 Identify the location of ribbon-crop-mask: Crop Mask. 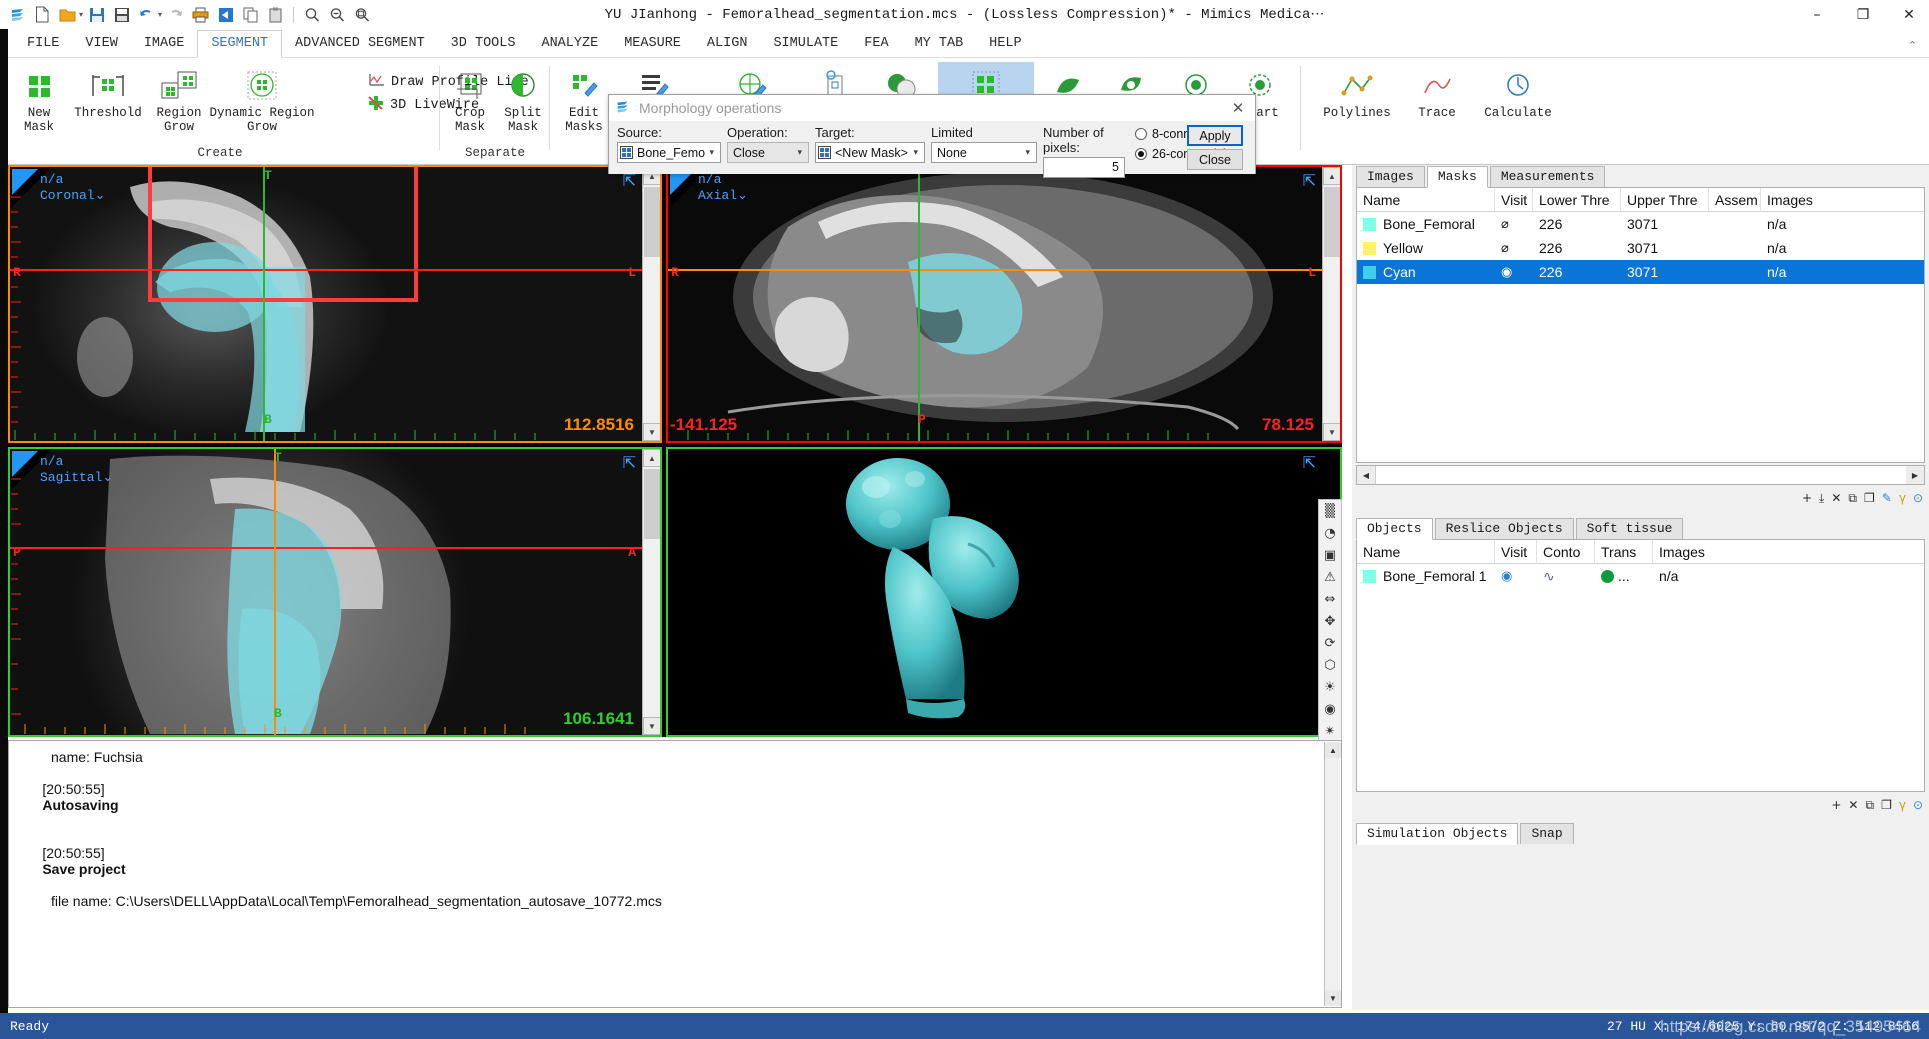
(470, 100).